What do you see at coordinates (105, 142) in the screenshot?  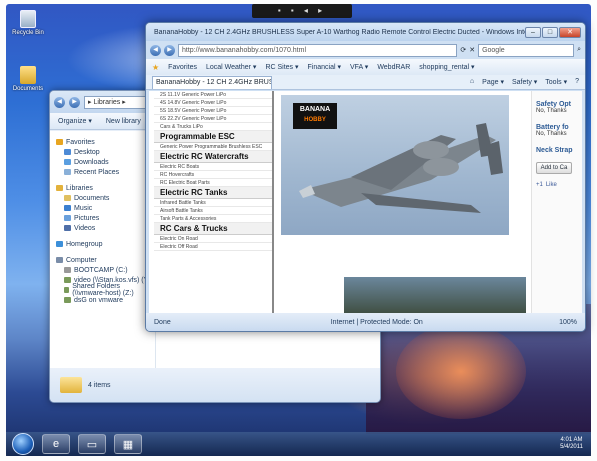 I see `nav-favorites: Favorites` at bounding box center [105, 142].